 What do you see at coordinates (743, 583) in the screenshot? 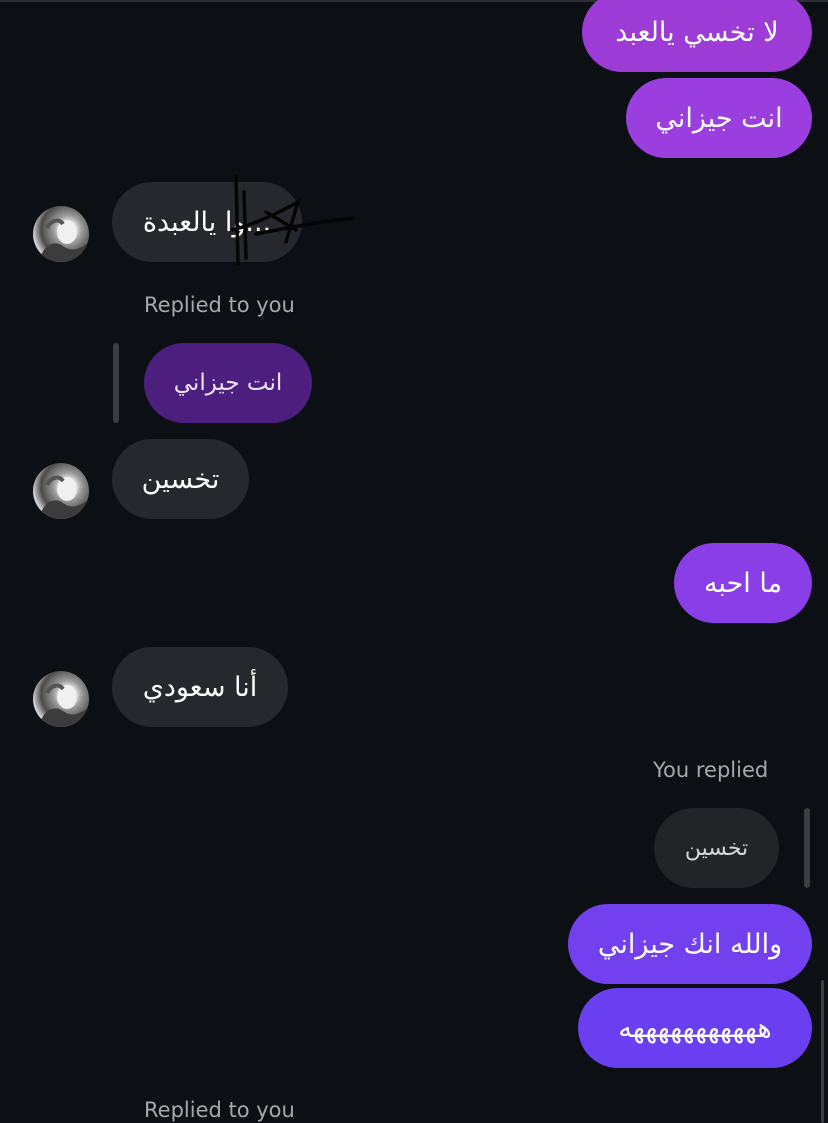
I see `sent-message-bubble: ما احبه` at bounding box center [743, 583].